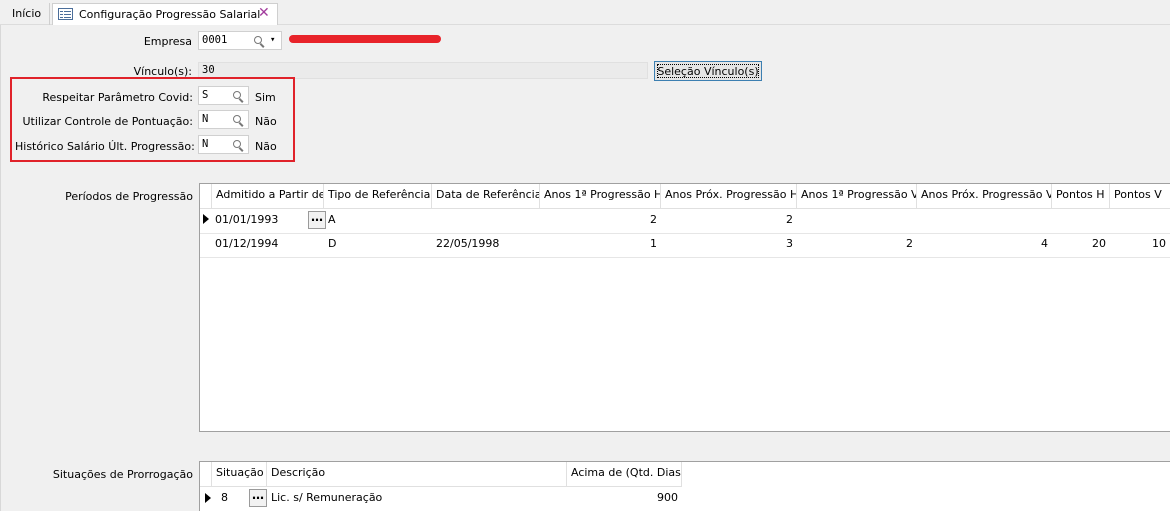 Image resolution: width=1170 pixels, height=511 pixels. What do you see at coordinates (215, 40) in the screenshot?
I see `empresa-value: 0001` at bounding box center [215, 40].